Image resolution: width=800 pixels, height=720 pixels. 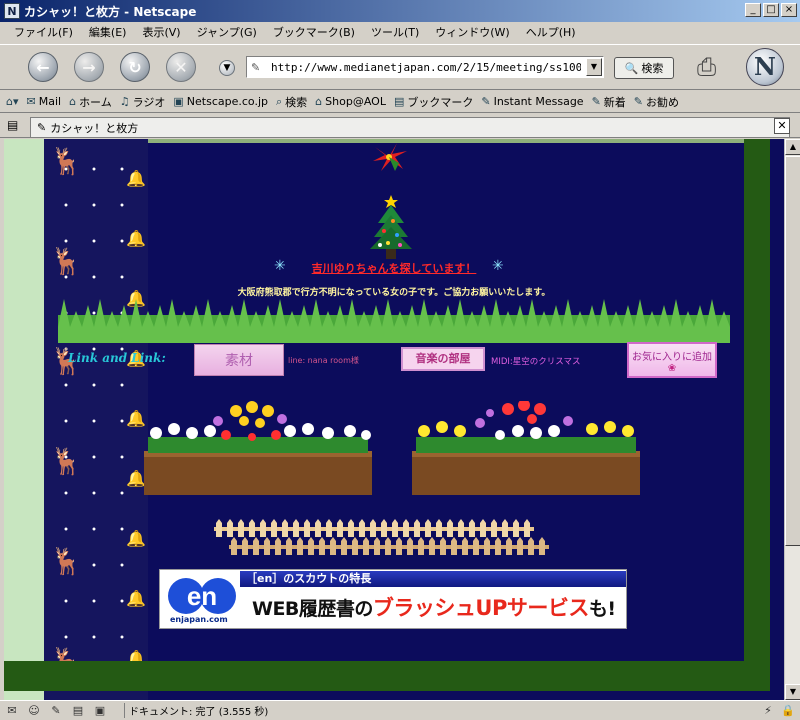 What do you see at coordinates (227, 68) in the screenshot?
I see `history-dropdown-button: ▼` at bounding box center [227, 68].